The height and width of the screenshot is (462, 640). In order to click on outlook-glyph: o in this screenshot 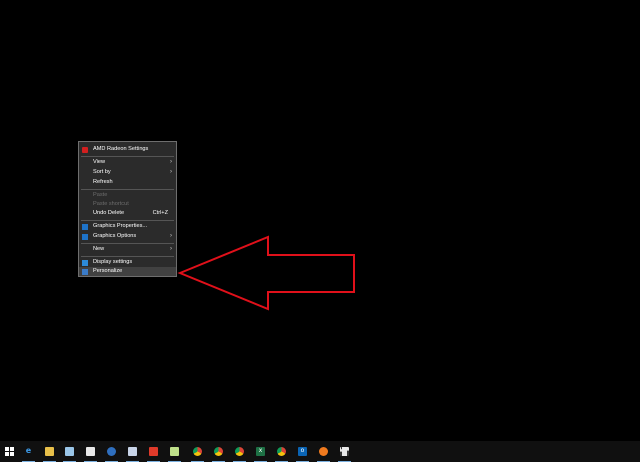, I will do `click(302, 450)`.